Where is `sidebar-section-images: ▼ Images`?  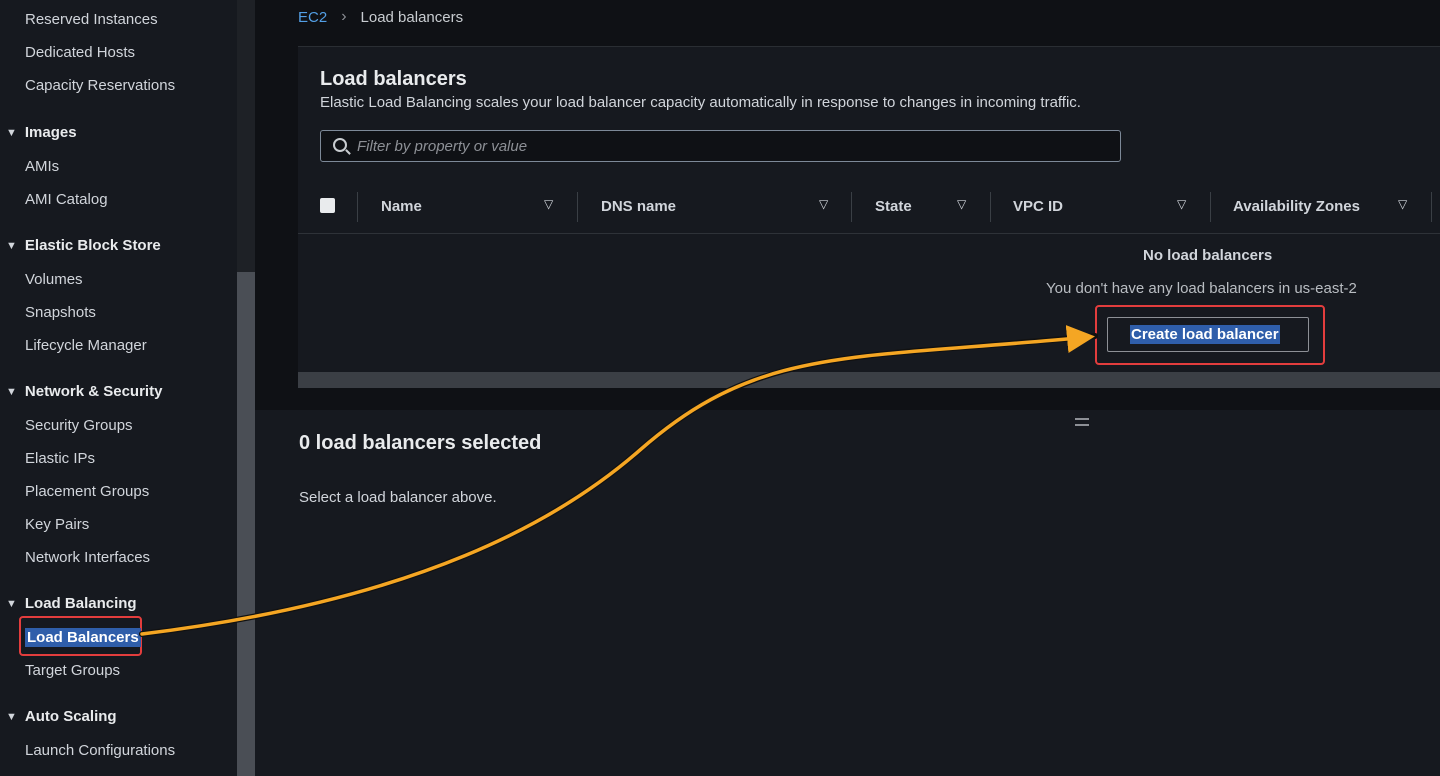 sidebar-section-images: ▼ Images is located at coordinates (41, 132).